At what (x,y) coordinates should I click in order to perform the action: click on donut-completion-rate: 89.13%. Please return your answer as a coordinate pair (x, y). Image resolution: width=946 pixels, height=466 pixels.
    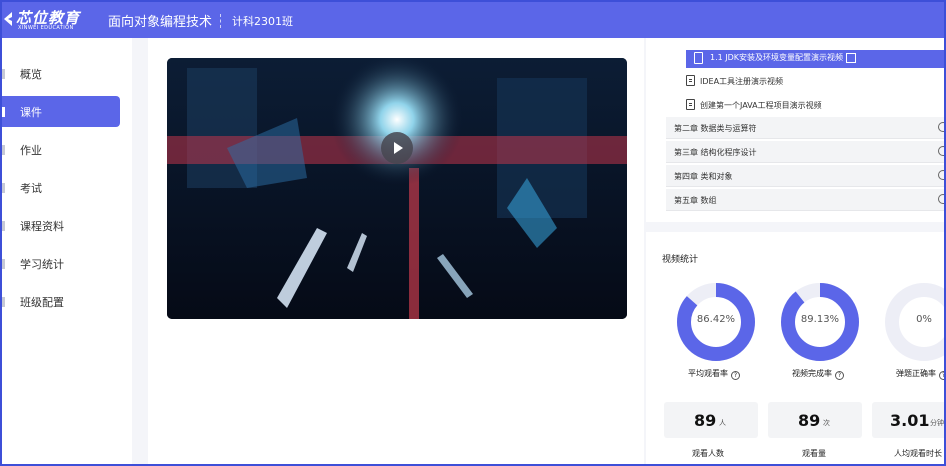
    Looking at the image, I should click on (820, 322).